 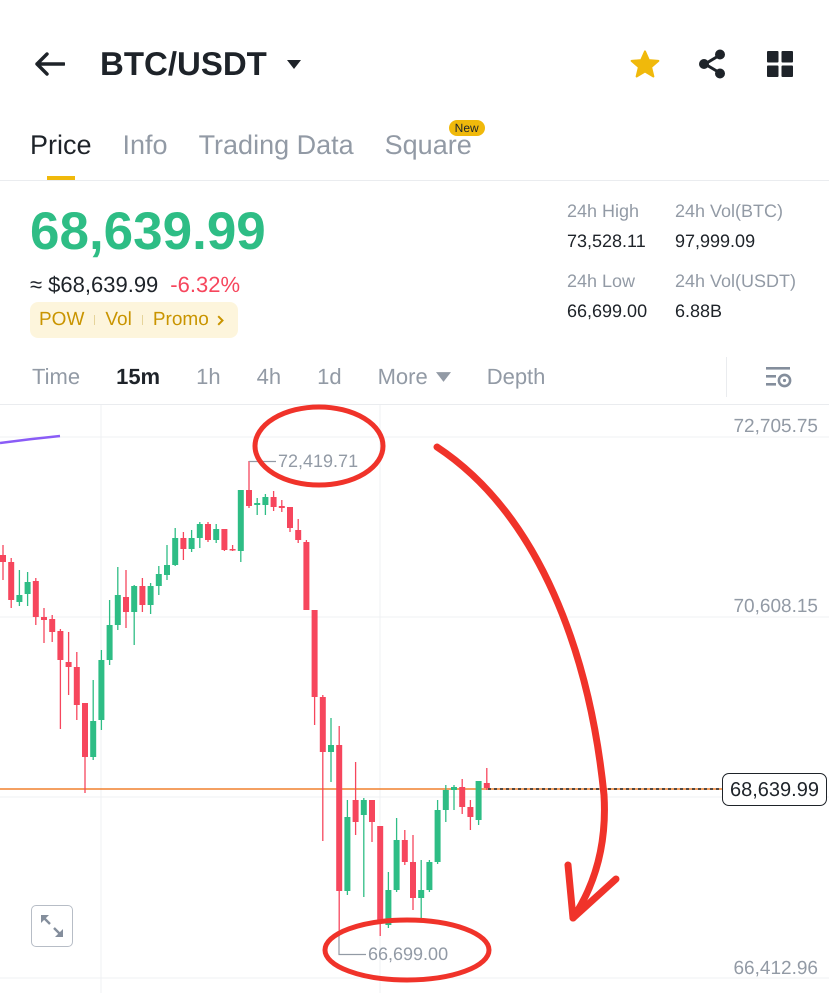 What do you see at coordinates (606, 241) in the screenshot?
I see `stat-value: 73,528.11` at bounding box center [606, 241].